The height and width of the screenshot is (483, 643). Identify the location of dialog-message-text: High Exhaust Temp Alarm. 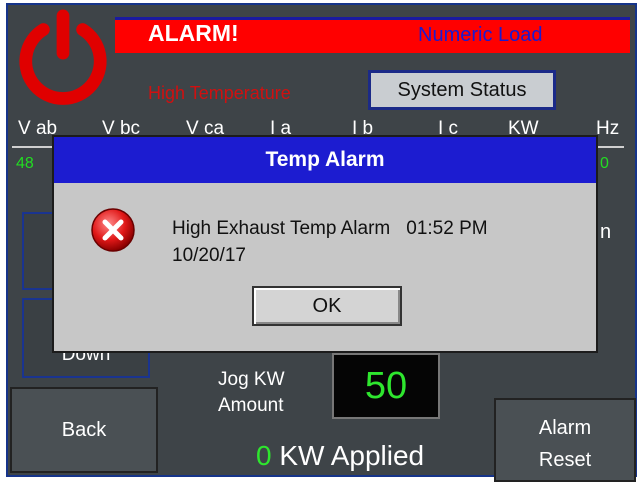
(281, 228).